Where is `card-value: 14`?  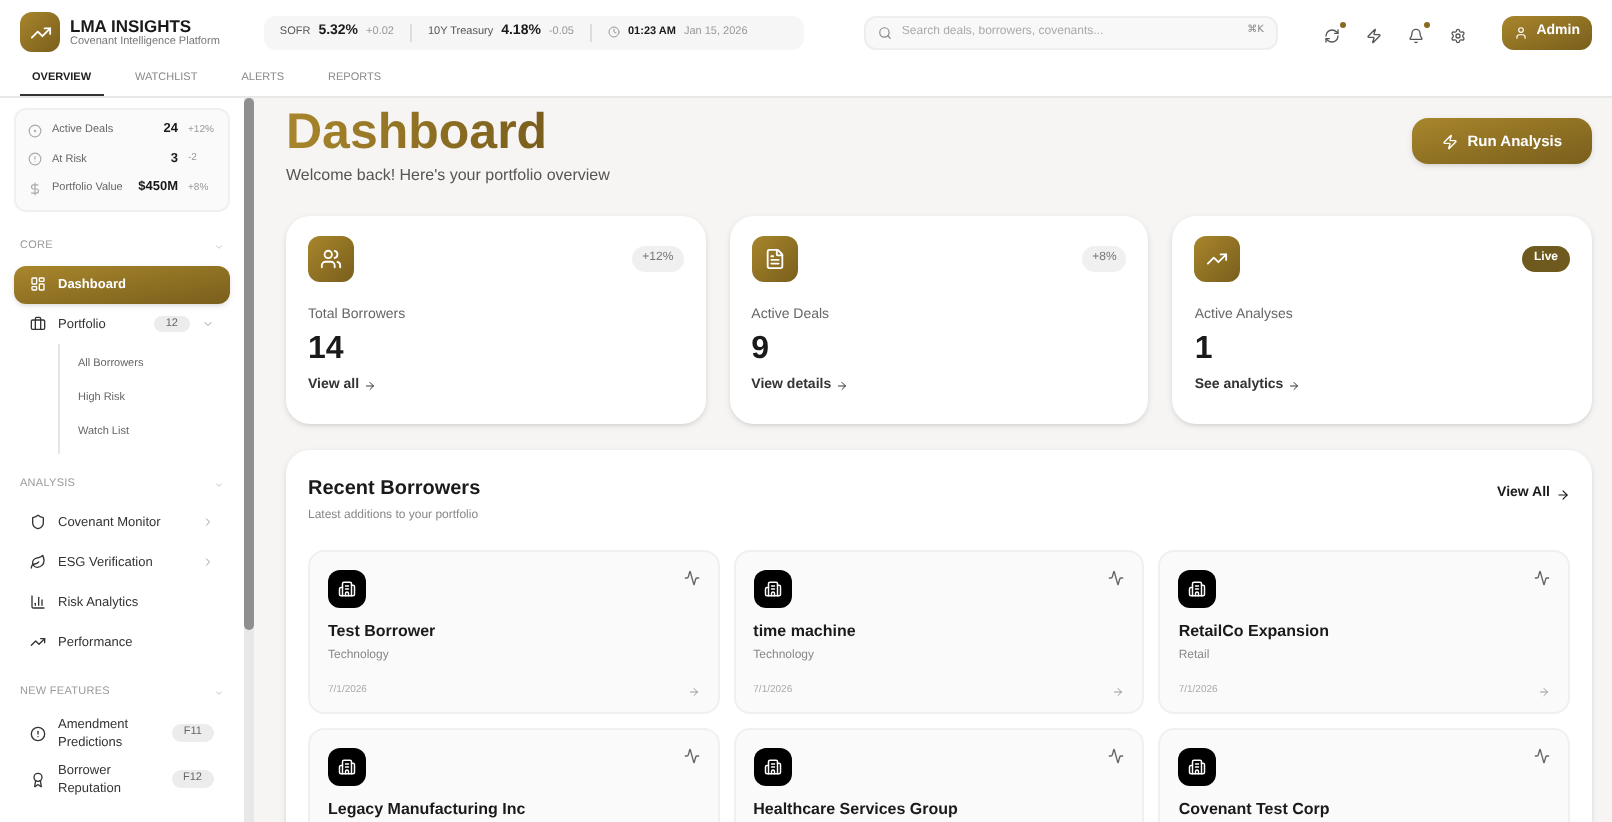 card-value: 14 is located at coordinates (327, 349).